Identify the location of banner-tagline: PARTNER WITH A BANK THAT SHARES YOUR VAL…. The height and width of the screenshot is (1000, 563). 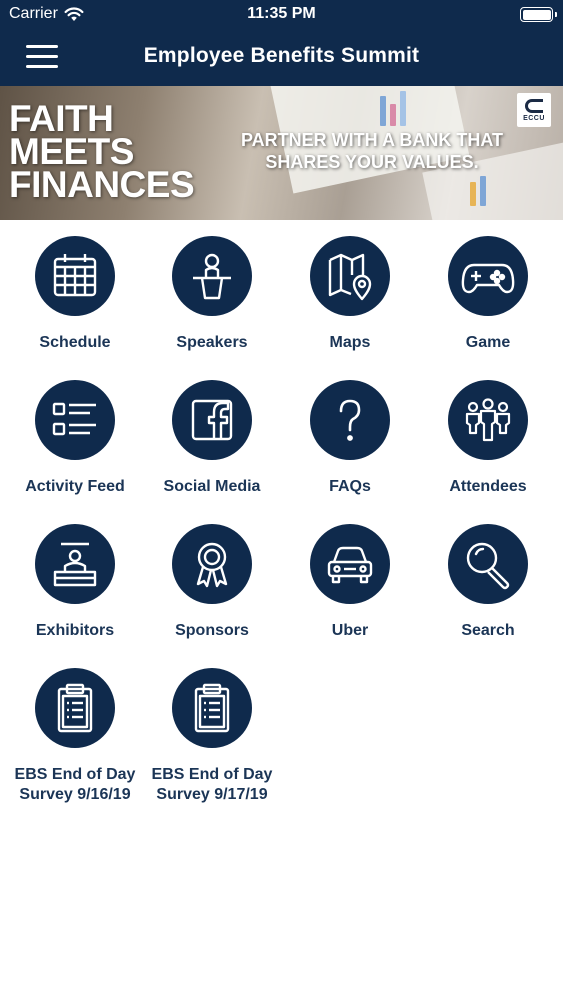
(372, 151).